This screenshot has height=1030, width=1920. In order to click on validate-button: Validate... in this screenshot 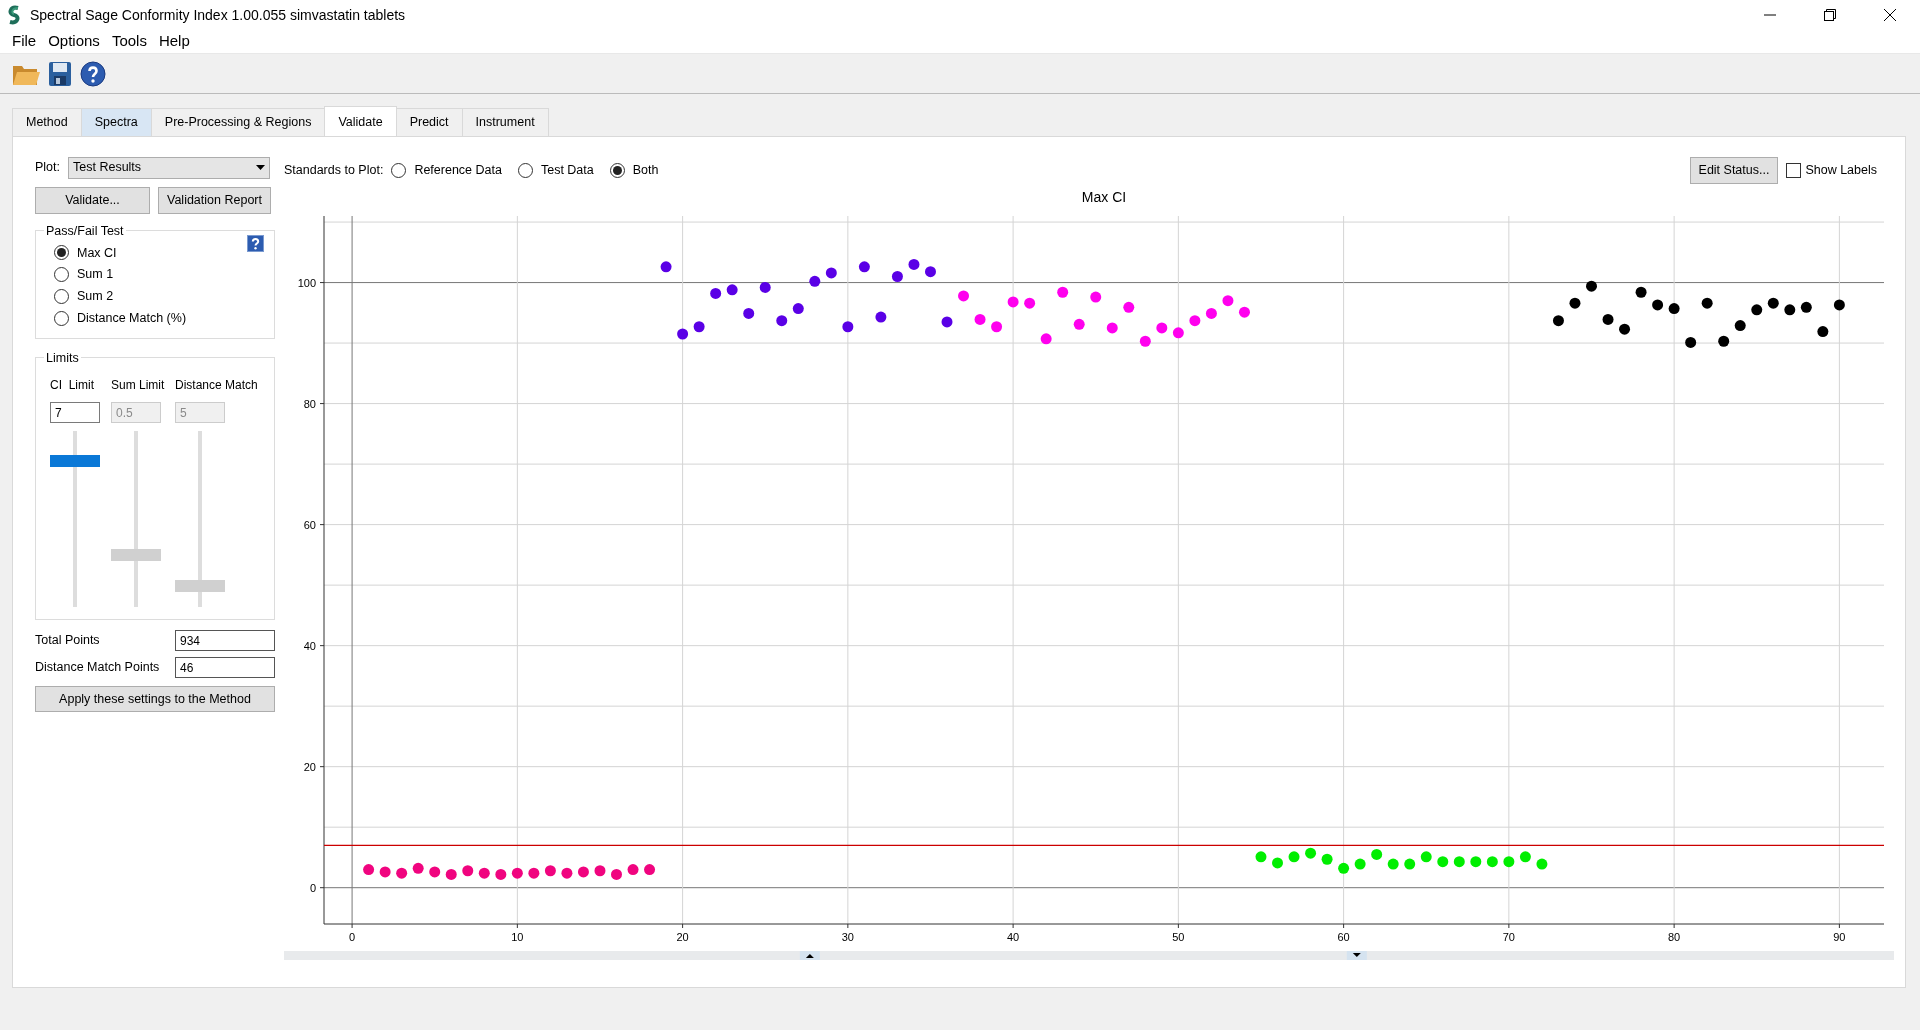, I will do `click(92, 200)`.